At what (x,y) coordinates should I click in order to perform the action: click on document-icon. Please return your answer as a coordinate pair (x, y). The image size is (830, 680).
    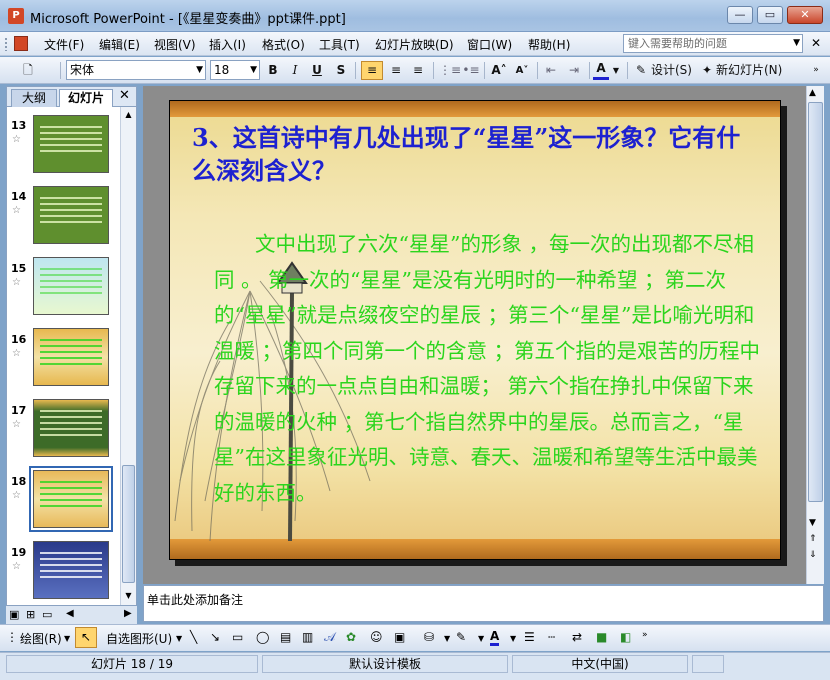
    Looking at the image, I should click on (21, 43).